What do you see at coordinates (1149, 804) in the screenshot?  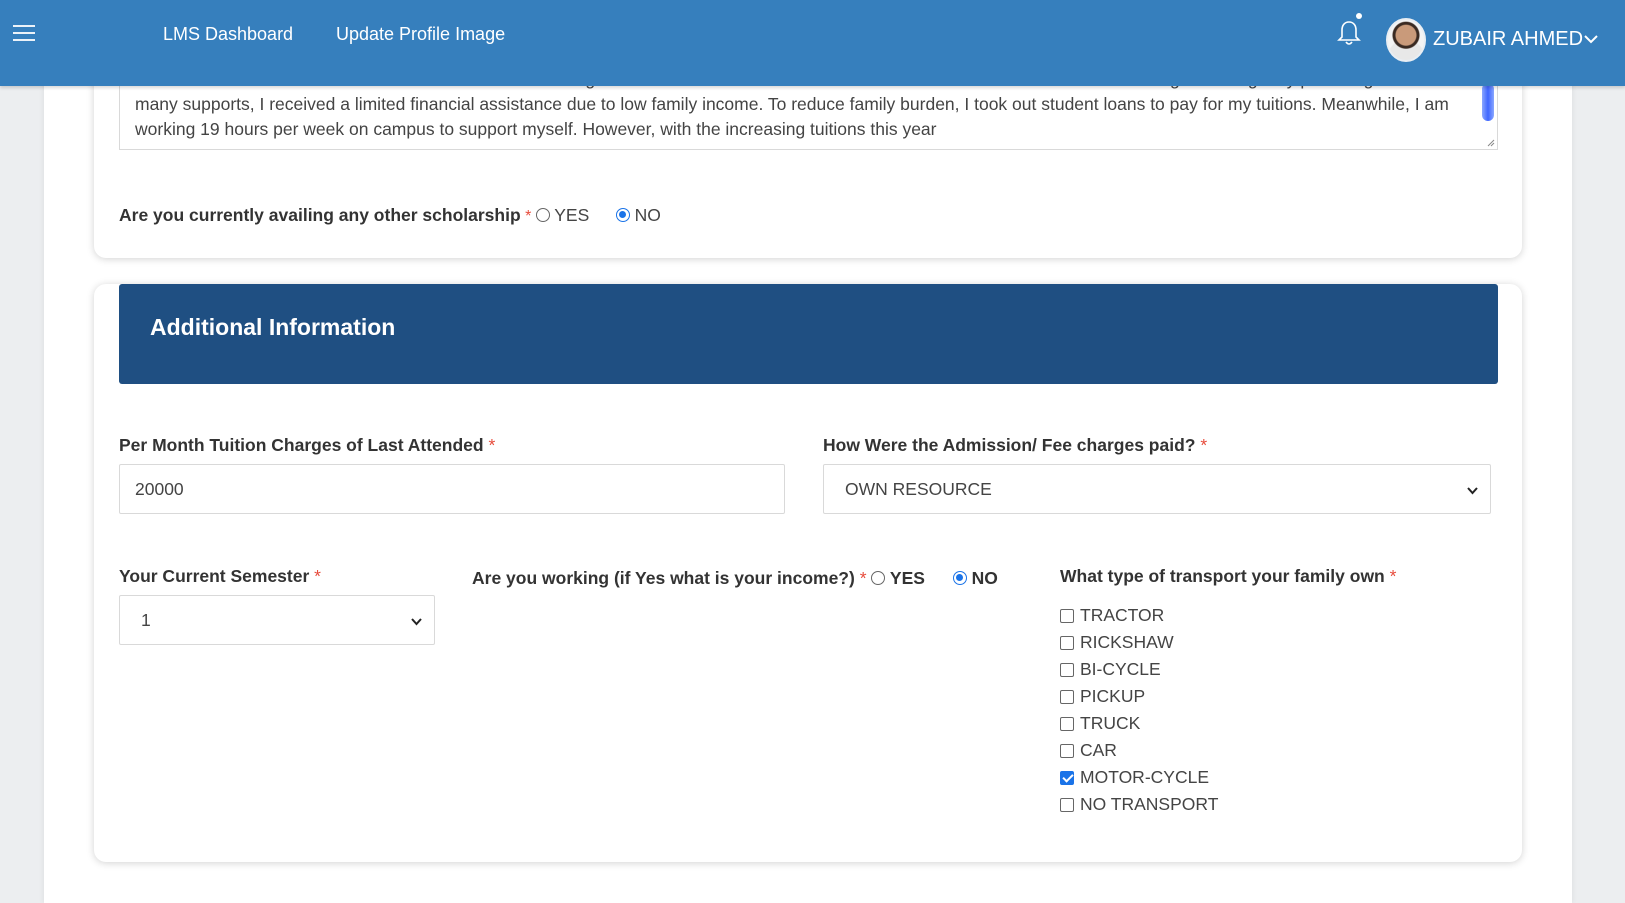 I see `transport-option-label: NO TRANSPORT` at bounding box center [1149, 804].